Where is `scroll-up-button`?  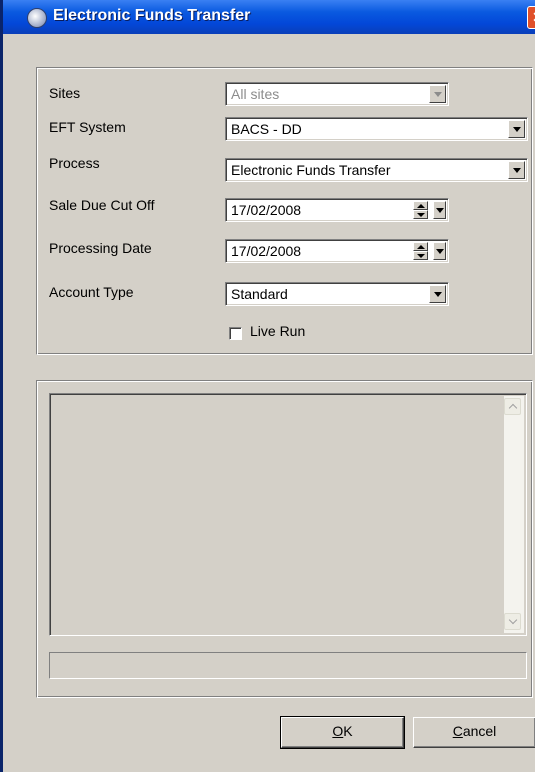
scroll-up-button is located at coordinates (512, 406).